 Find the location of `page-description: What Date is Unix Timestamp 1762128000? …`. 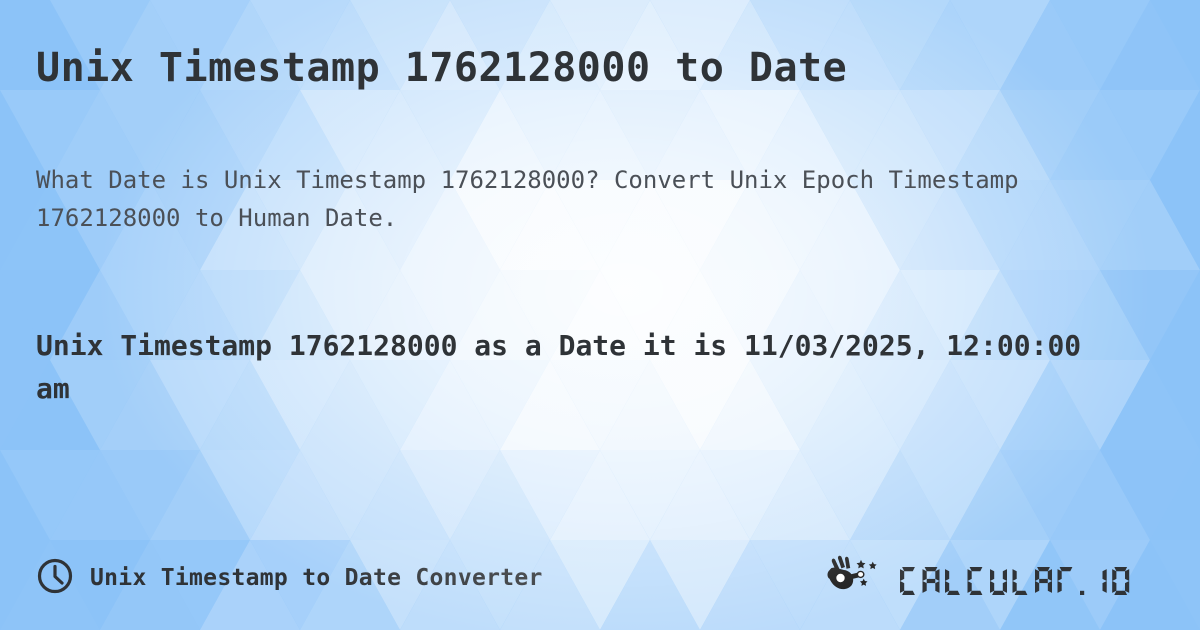

page-description: What Date is Unix Timestamp 1762128000? … is located at coordinates (527, 199).